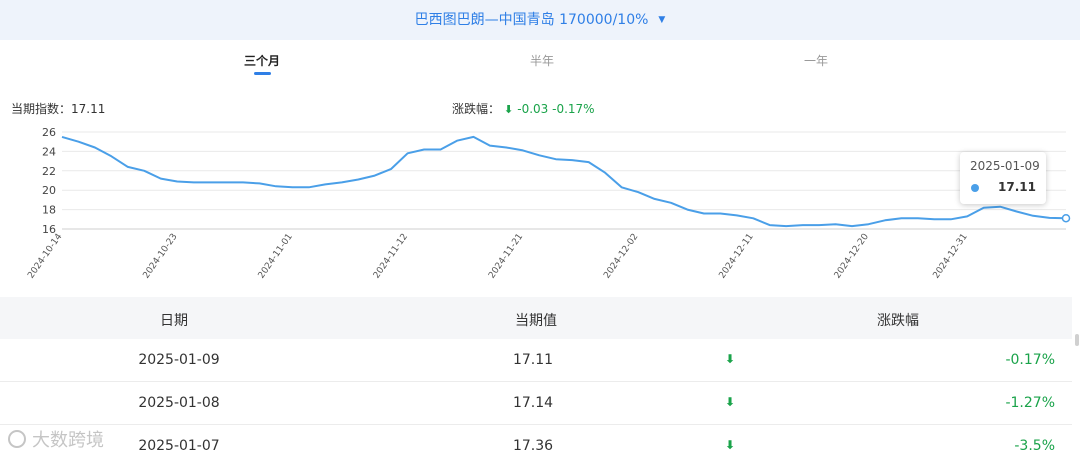  What do you see at coordinates (975, 188) in the screenshot?
I see `tooltip-series-dot` at bounding box center [975, 188].